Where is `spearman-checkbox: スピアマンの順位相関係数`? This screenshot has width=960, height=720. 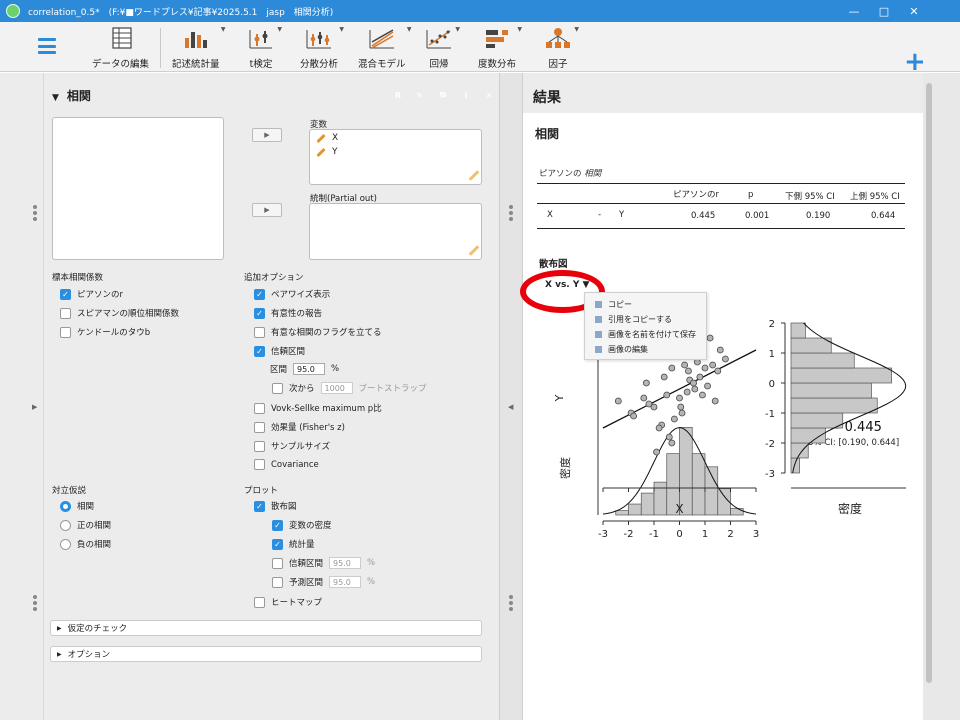 spearman-checkbox: スピアマンの順位相関係数 is located at coordinates (119, 313).